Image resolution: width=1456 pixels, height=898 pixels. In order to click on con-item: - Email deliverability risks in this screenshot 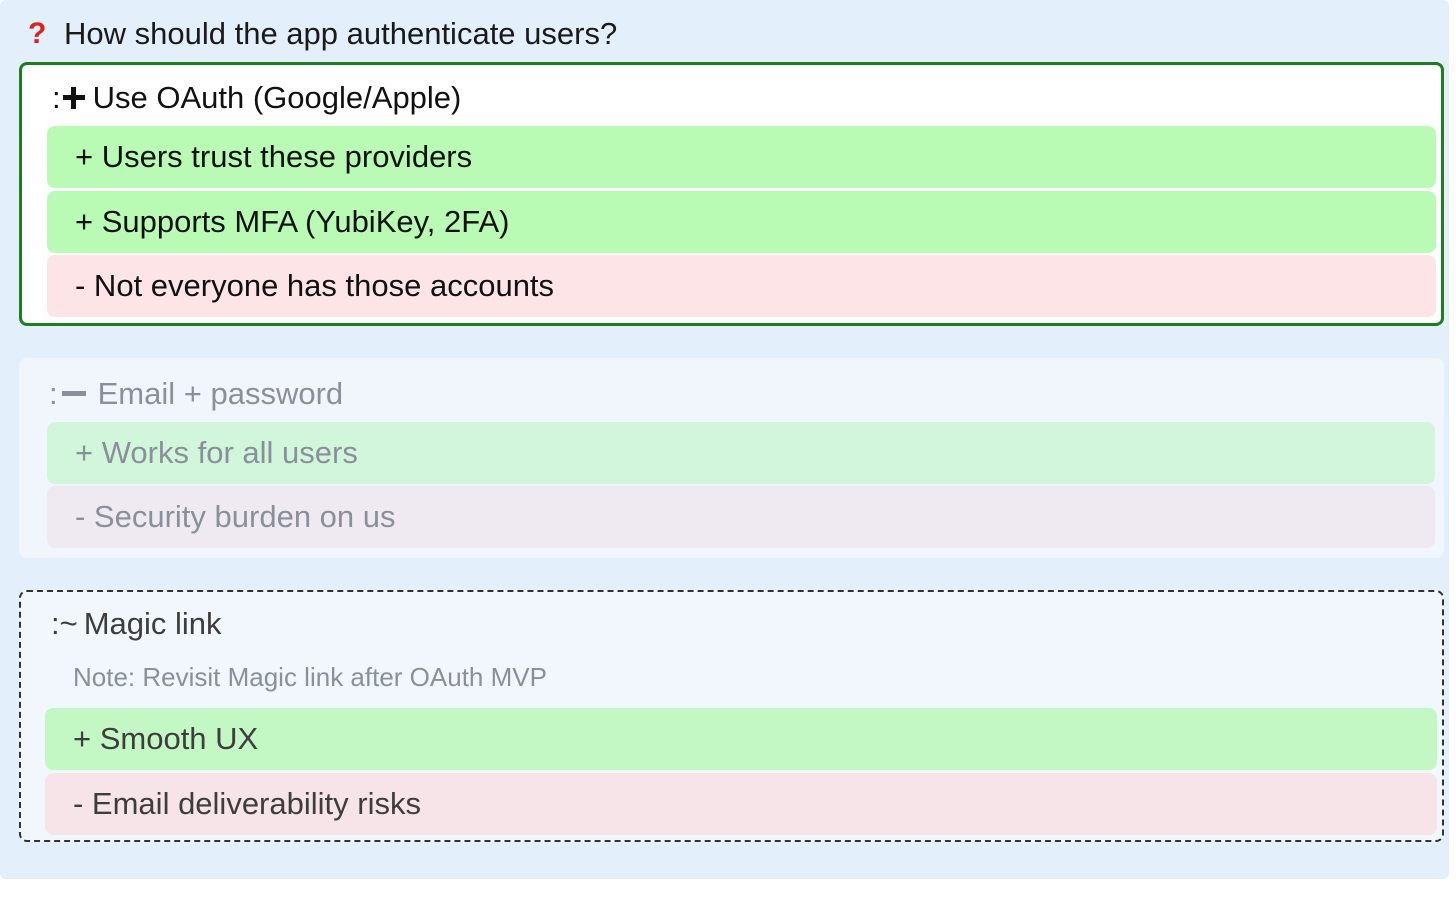, I will do `click(741, 804)`.